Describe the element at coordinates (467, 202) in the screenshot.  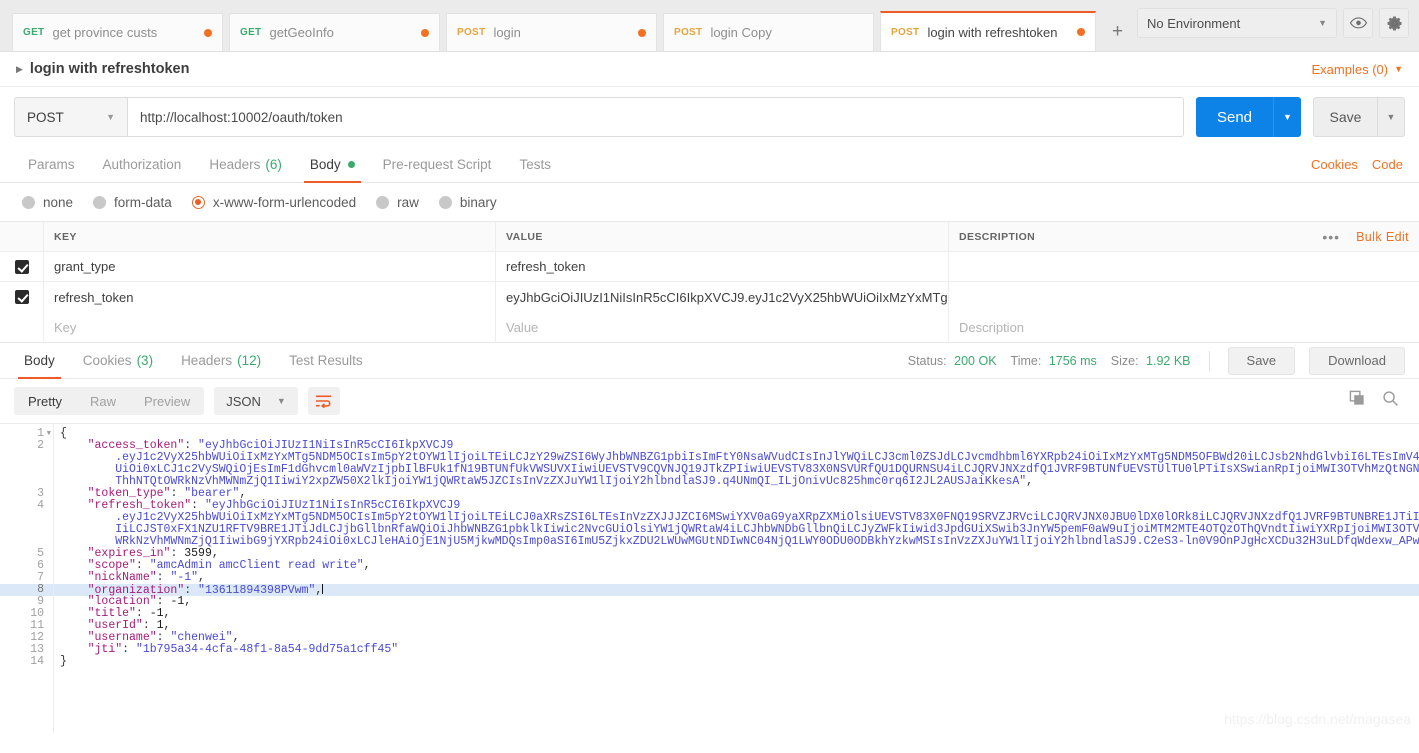
I see `body-mode-binary: binary` at that location.